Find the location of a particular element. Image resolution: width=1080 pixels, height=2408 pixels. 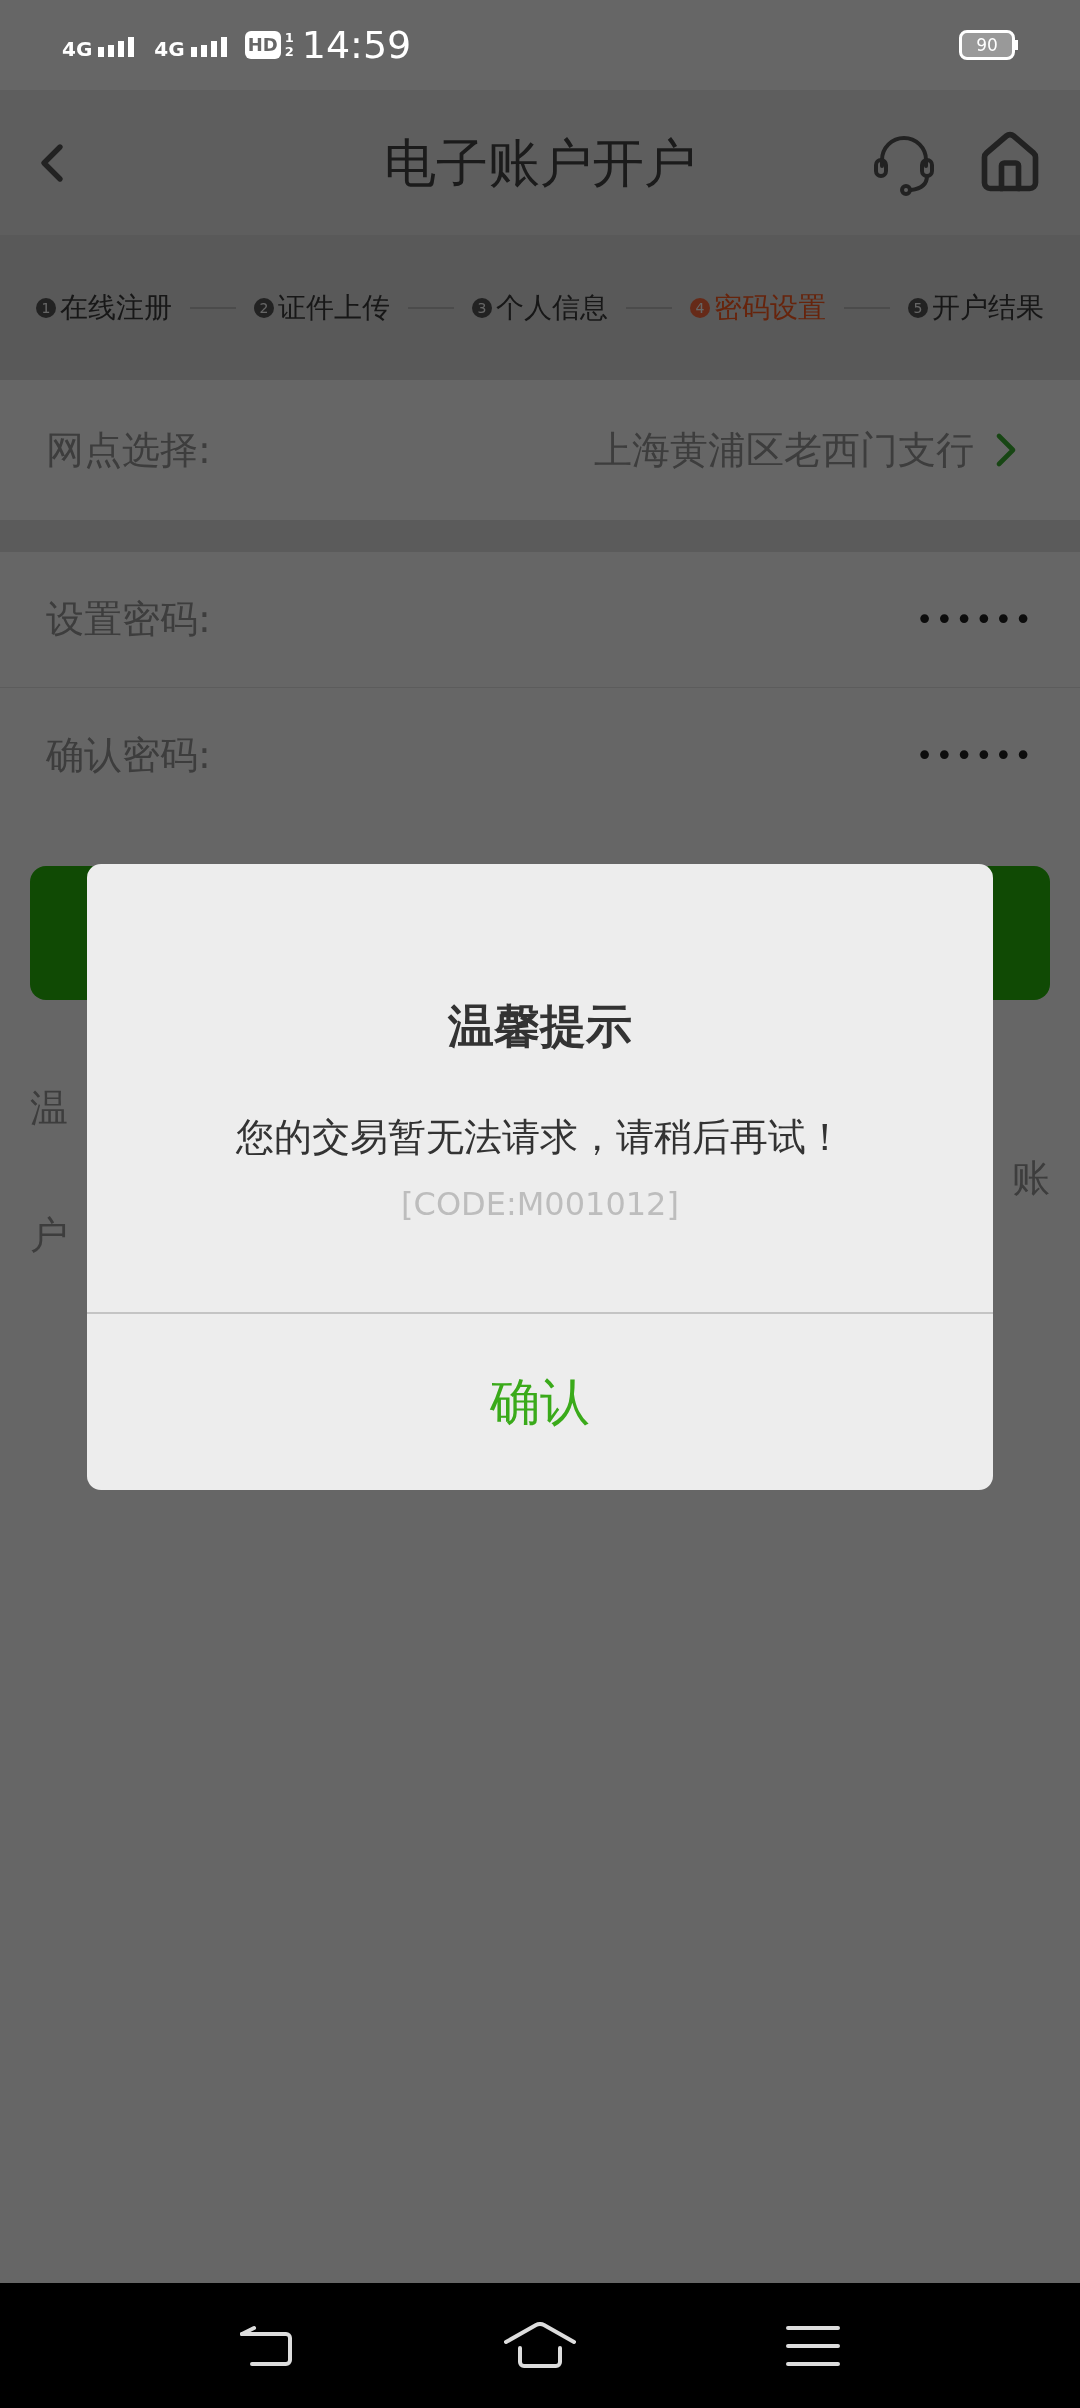

step-number: 1 is located at coordinates (46, 307).